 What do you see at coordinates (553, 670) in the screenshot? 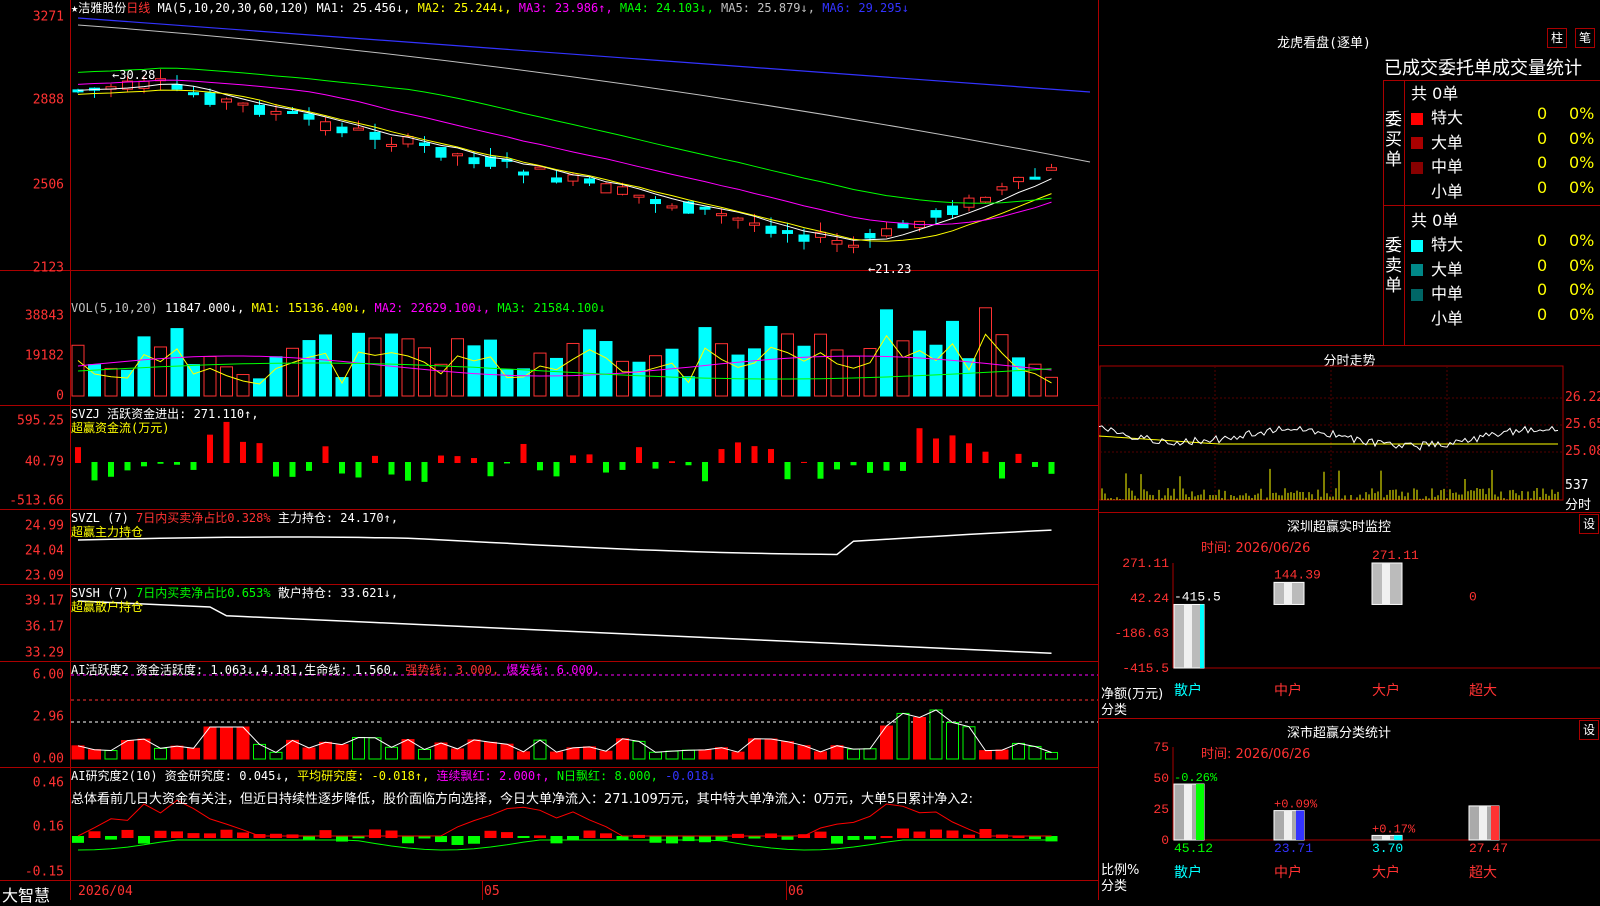
I see `ai-active-burst: 爆发线: 6.000,` at bounding box center [553, 670].